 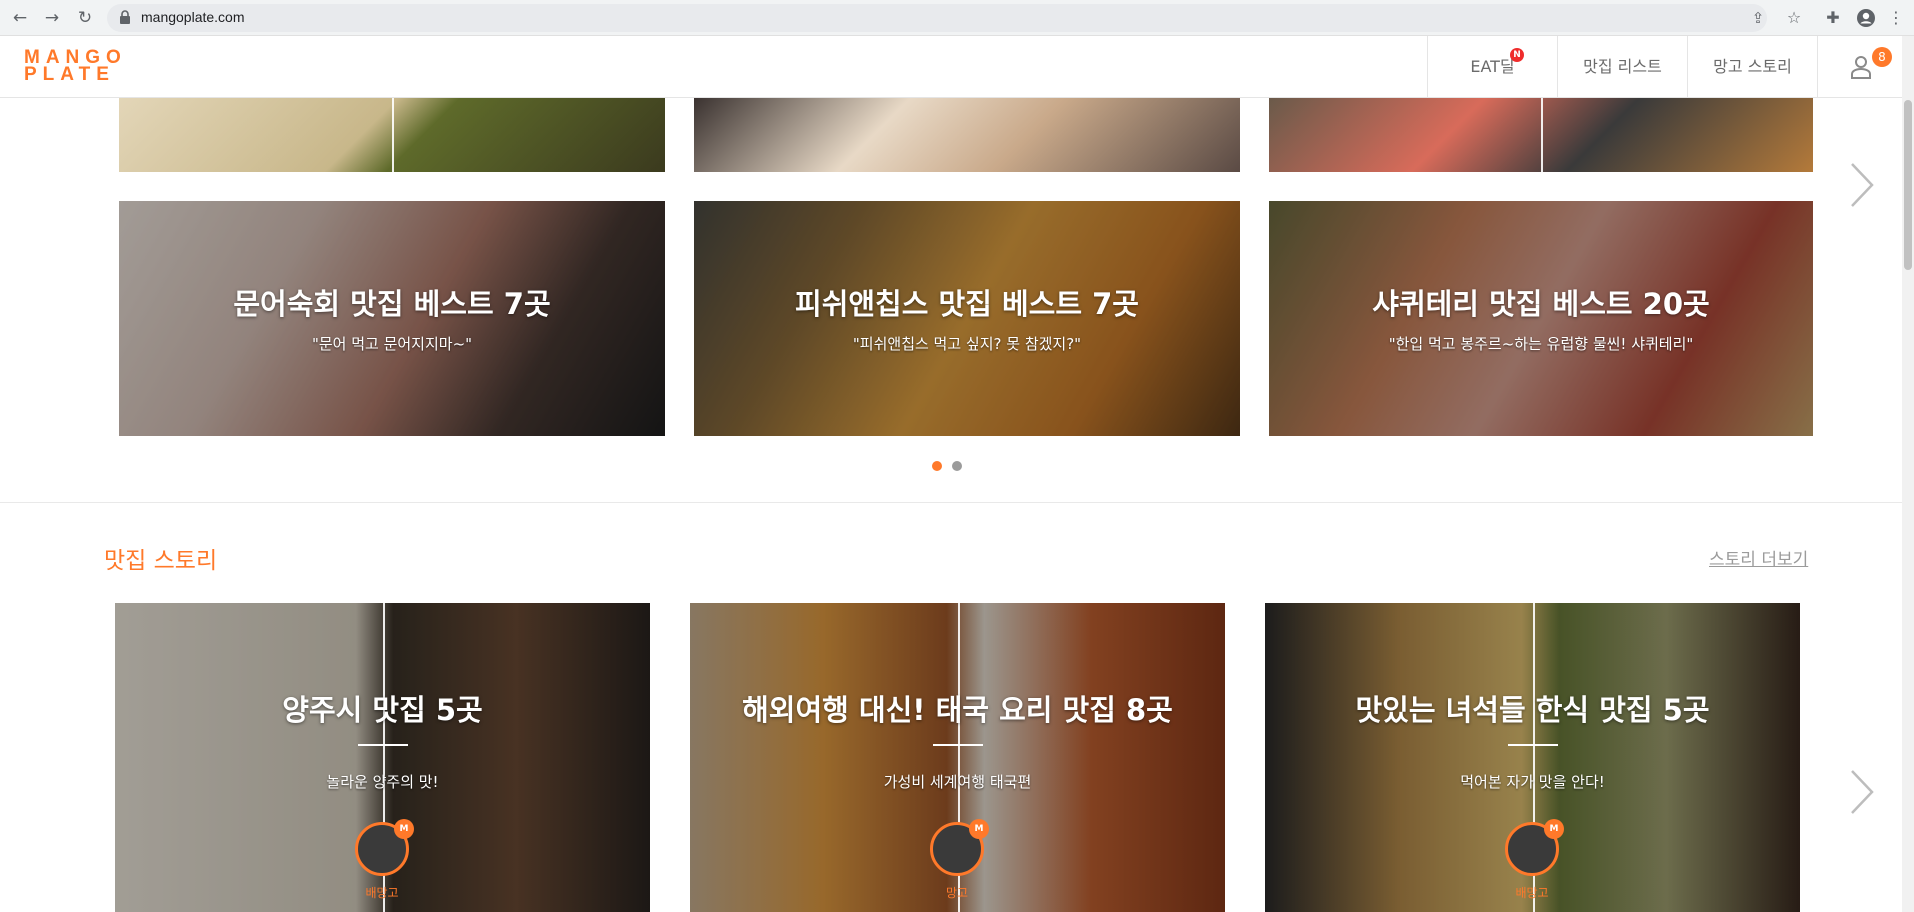 What do you see at coordinates (951, 502) in the screenshot?
I see `section-divider` at bounding box center [951, 502].